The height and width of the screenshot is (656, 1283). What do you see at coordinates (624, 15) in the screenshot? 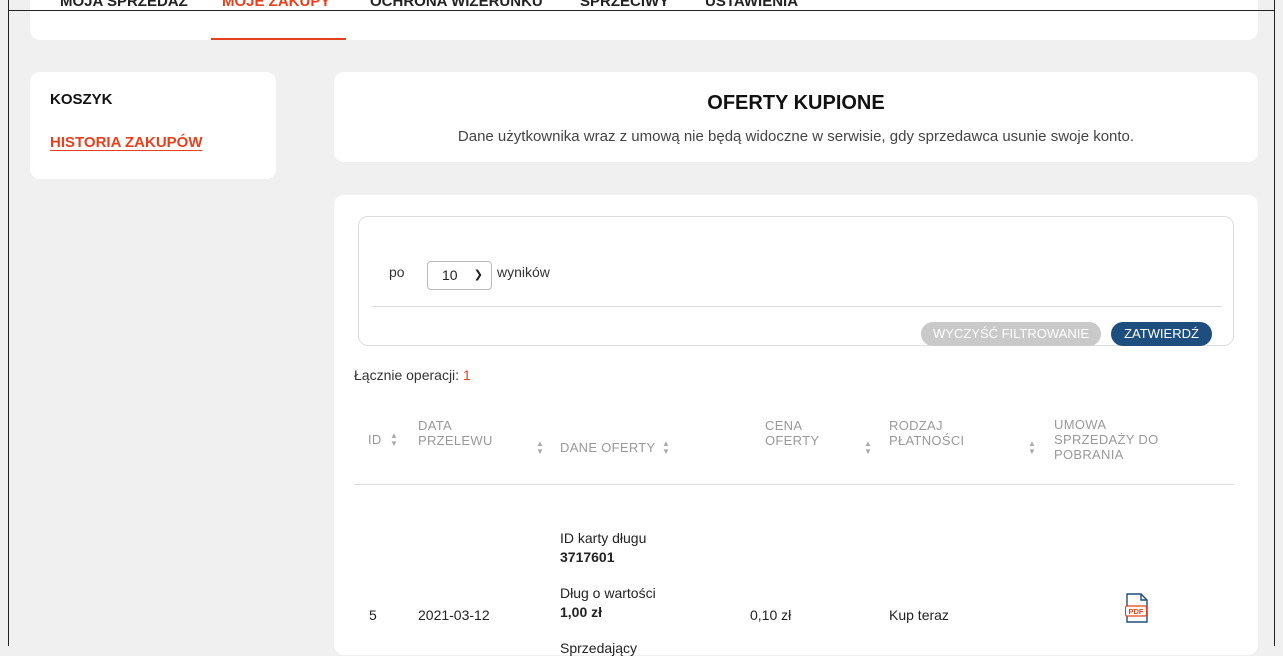
I see `nav-sprzeciwy: SPRZECIWY` at bounding box center [624, 15].